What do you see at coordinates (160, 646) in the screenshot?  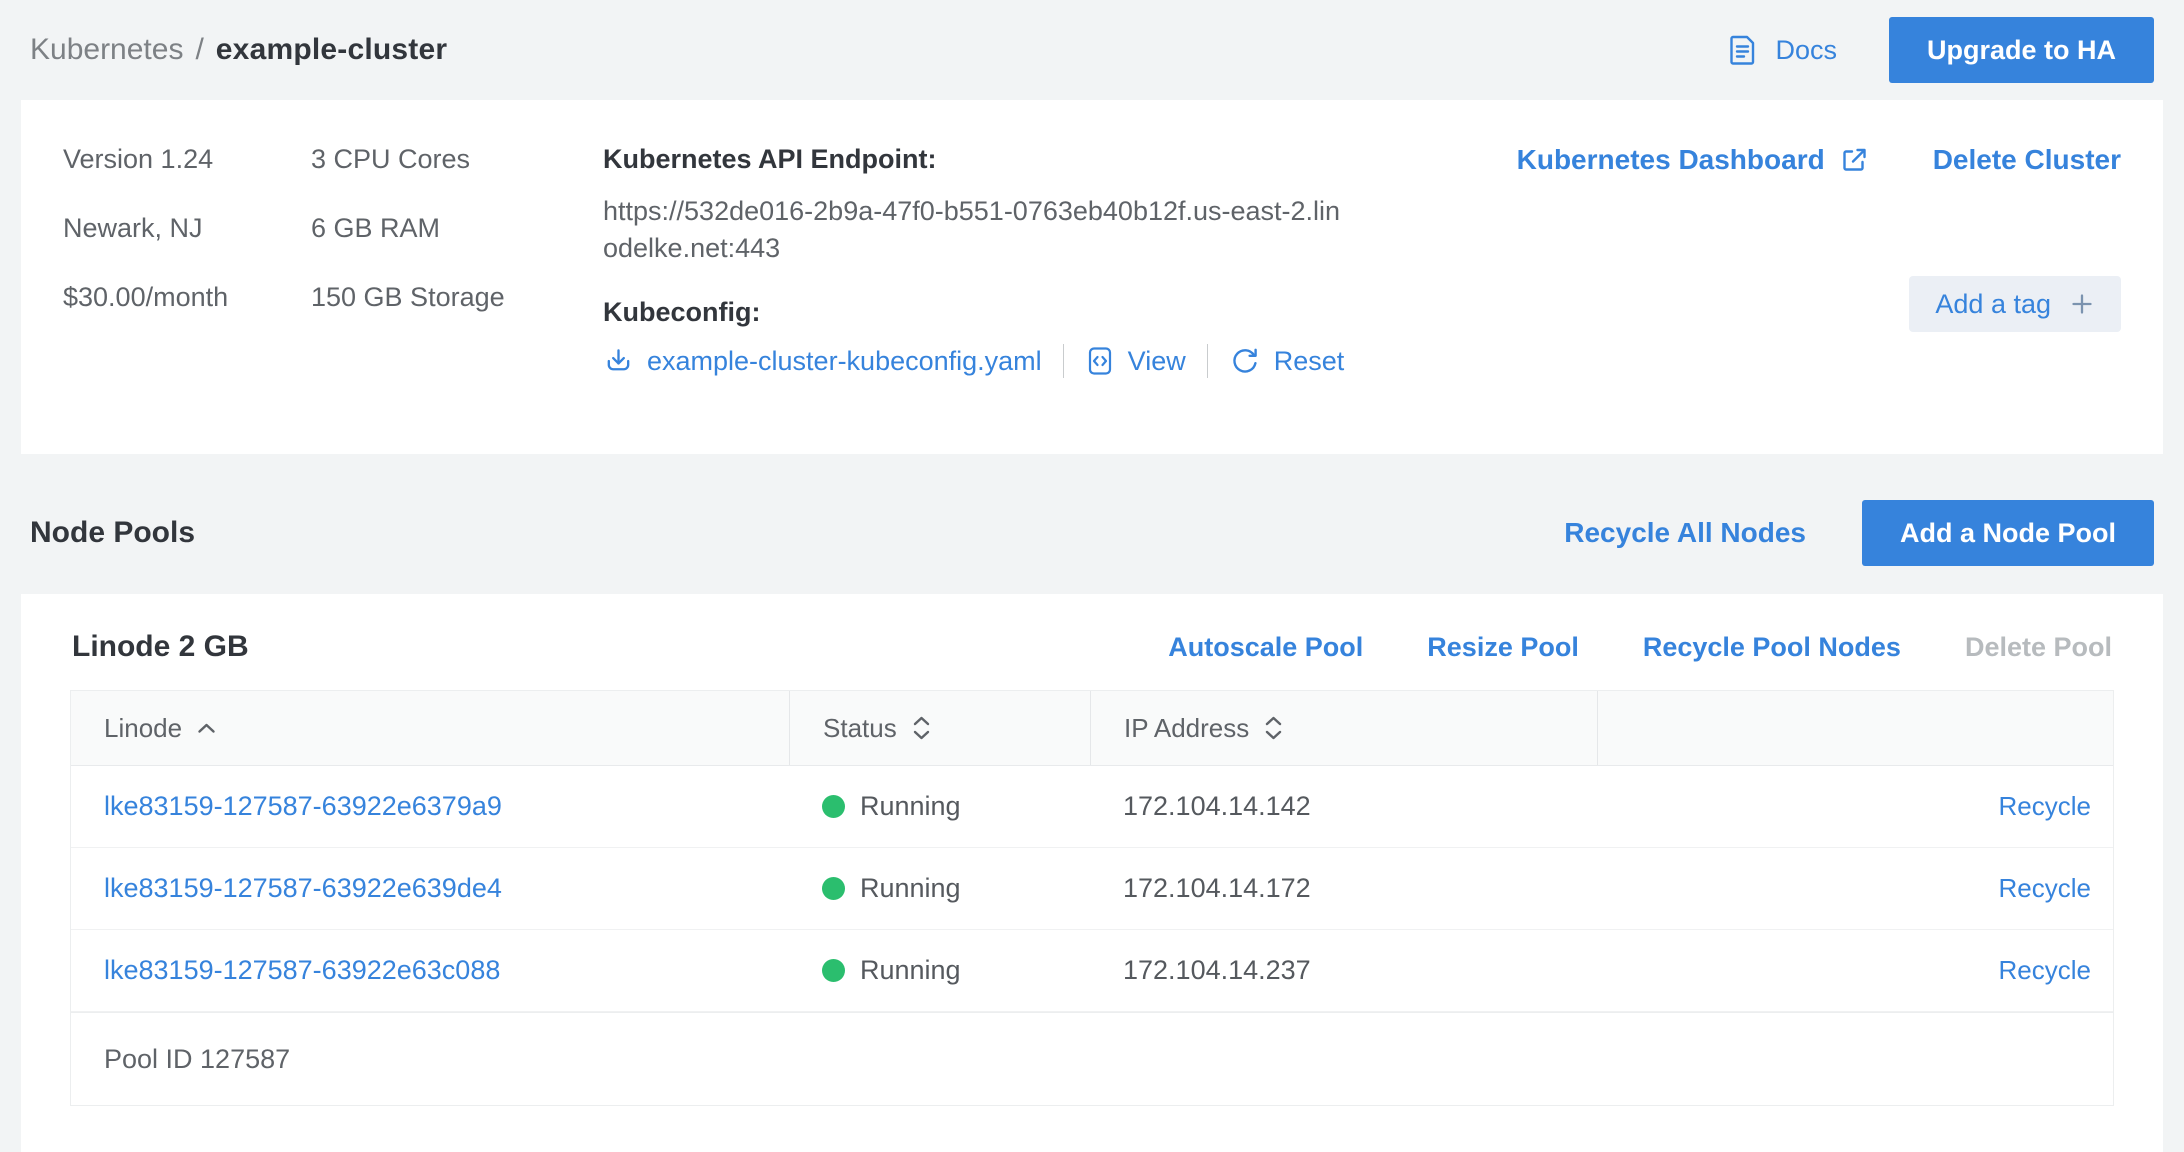 I see `pool-name: Linode 2 GB` at bounding box center [160, 646].